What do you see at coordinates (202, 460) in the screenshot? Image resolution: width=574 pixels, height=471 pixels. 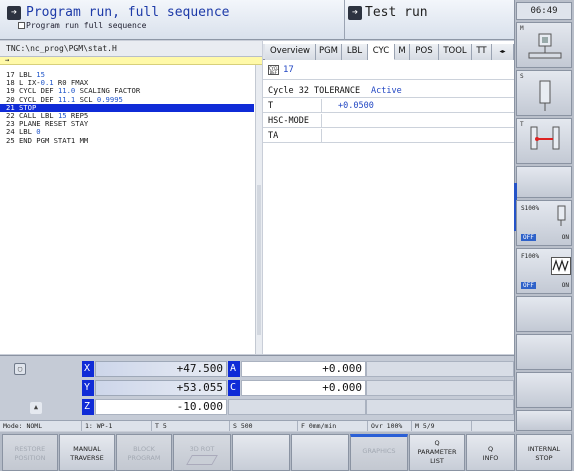 I see `rotation-plane-icon` at bounding box center [202, 460].